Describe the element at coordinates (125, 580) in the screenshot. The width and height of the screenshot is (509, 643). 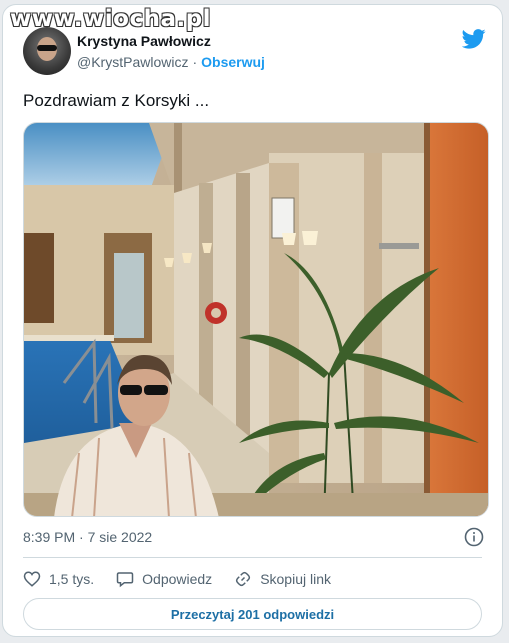
I see `reply-bubble-icon` at that location.